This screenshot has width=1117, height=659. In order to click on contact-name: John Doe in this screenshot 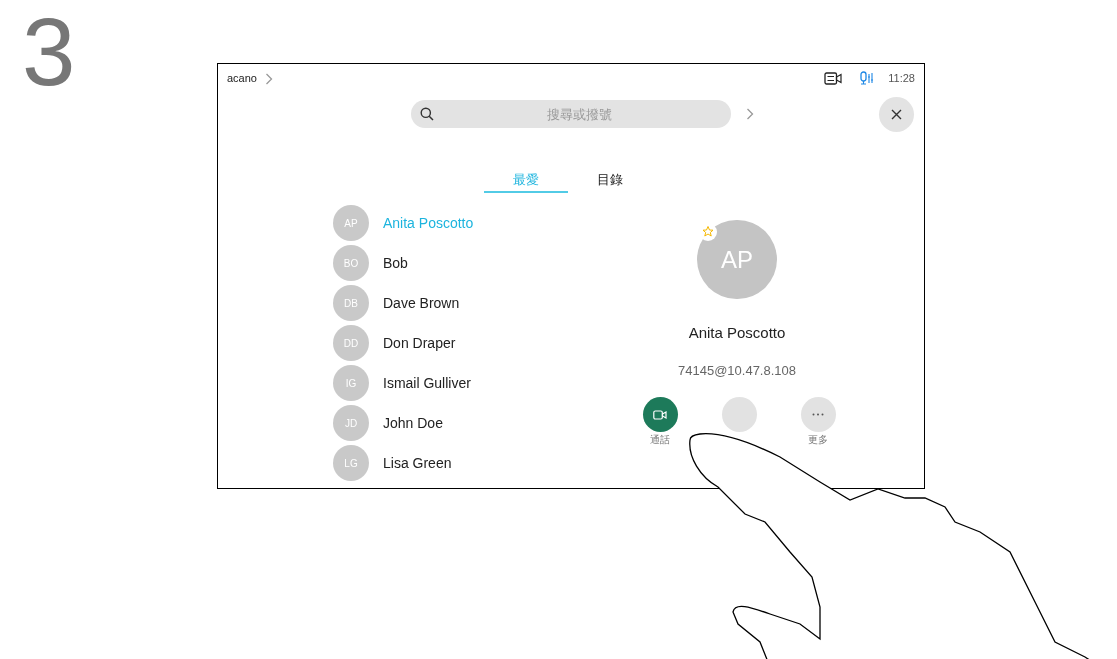, I will do `click(413, 423)`.